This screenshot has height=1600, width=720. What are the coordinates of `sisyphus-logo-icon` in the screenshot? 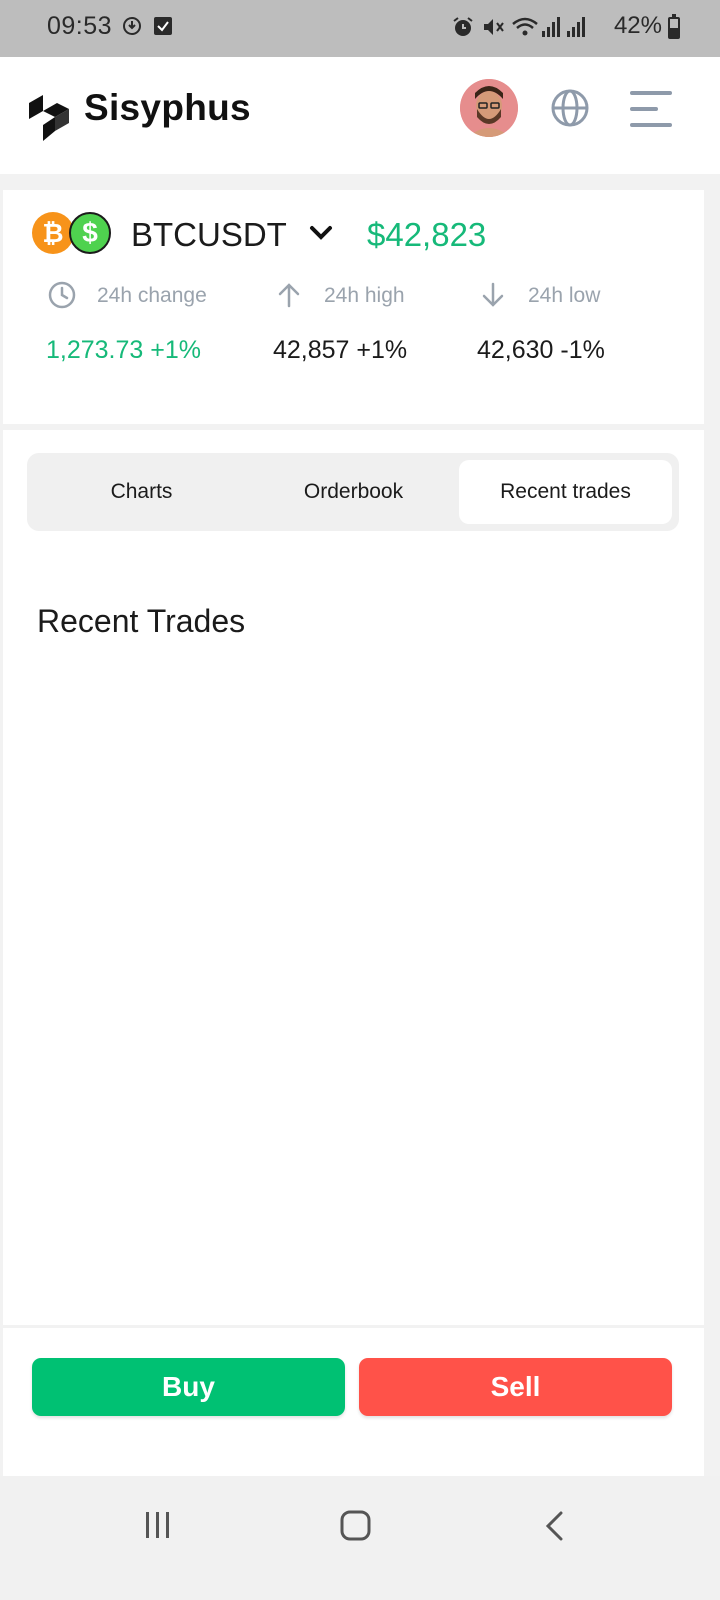 It's located at (49, 110).